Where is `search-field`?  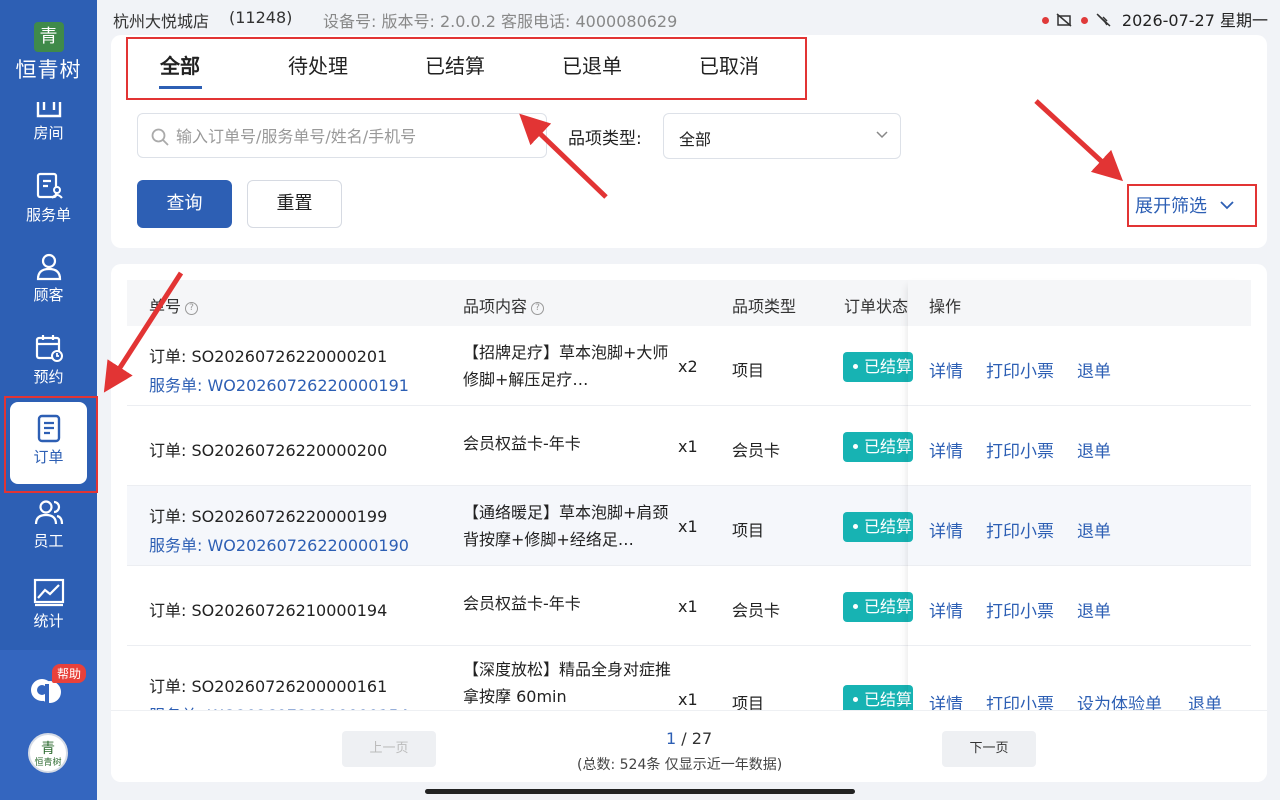 search-field is located at coordinates (342, 135).